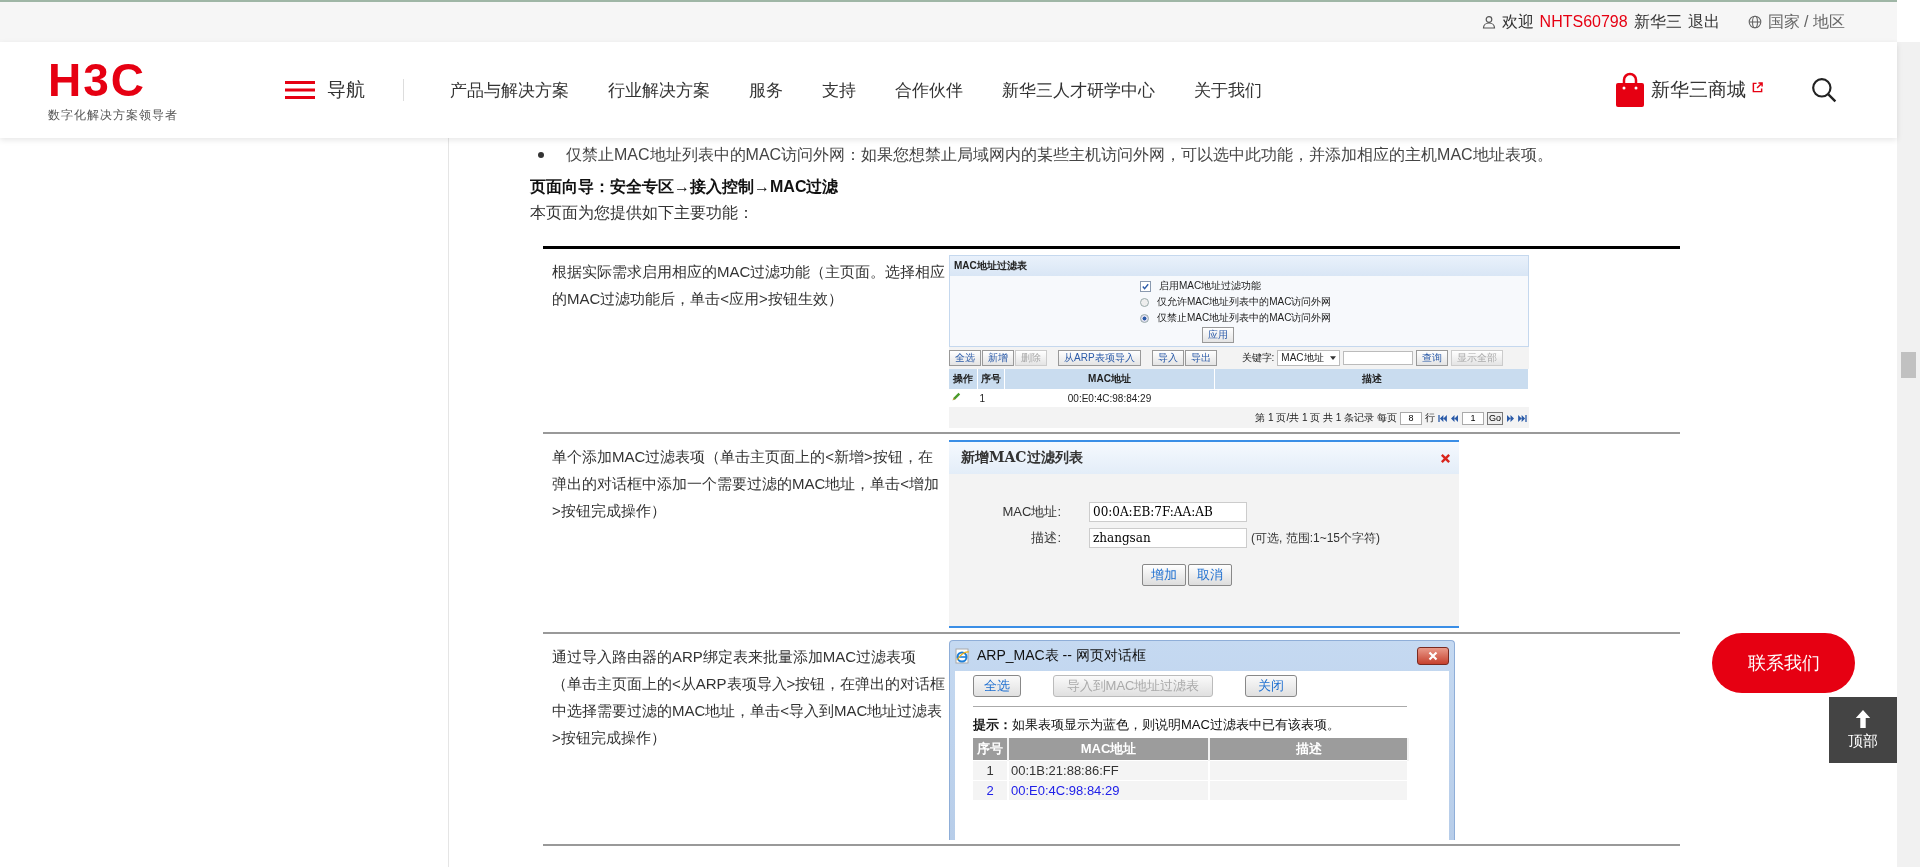 Image resolution: width=1920 pixels, height=867 pixels. I want to click on table-row: 1 00:1B:21:88:86:FF, so click(1190, 770).